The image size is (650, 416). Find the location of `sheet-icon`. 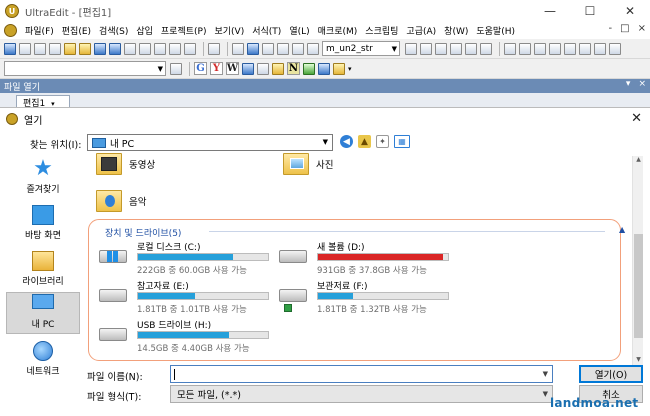

sheet-icon is located at coordinates (309, 68).